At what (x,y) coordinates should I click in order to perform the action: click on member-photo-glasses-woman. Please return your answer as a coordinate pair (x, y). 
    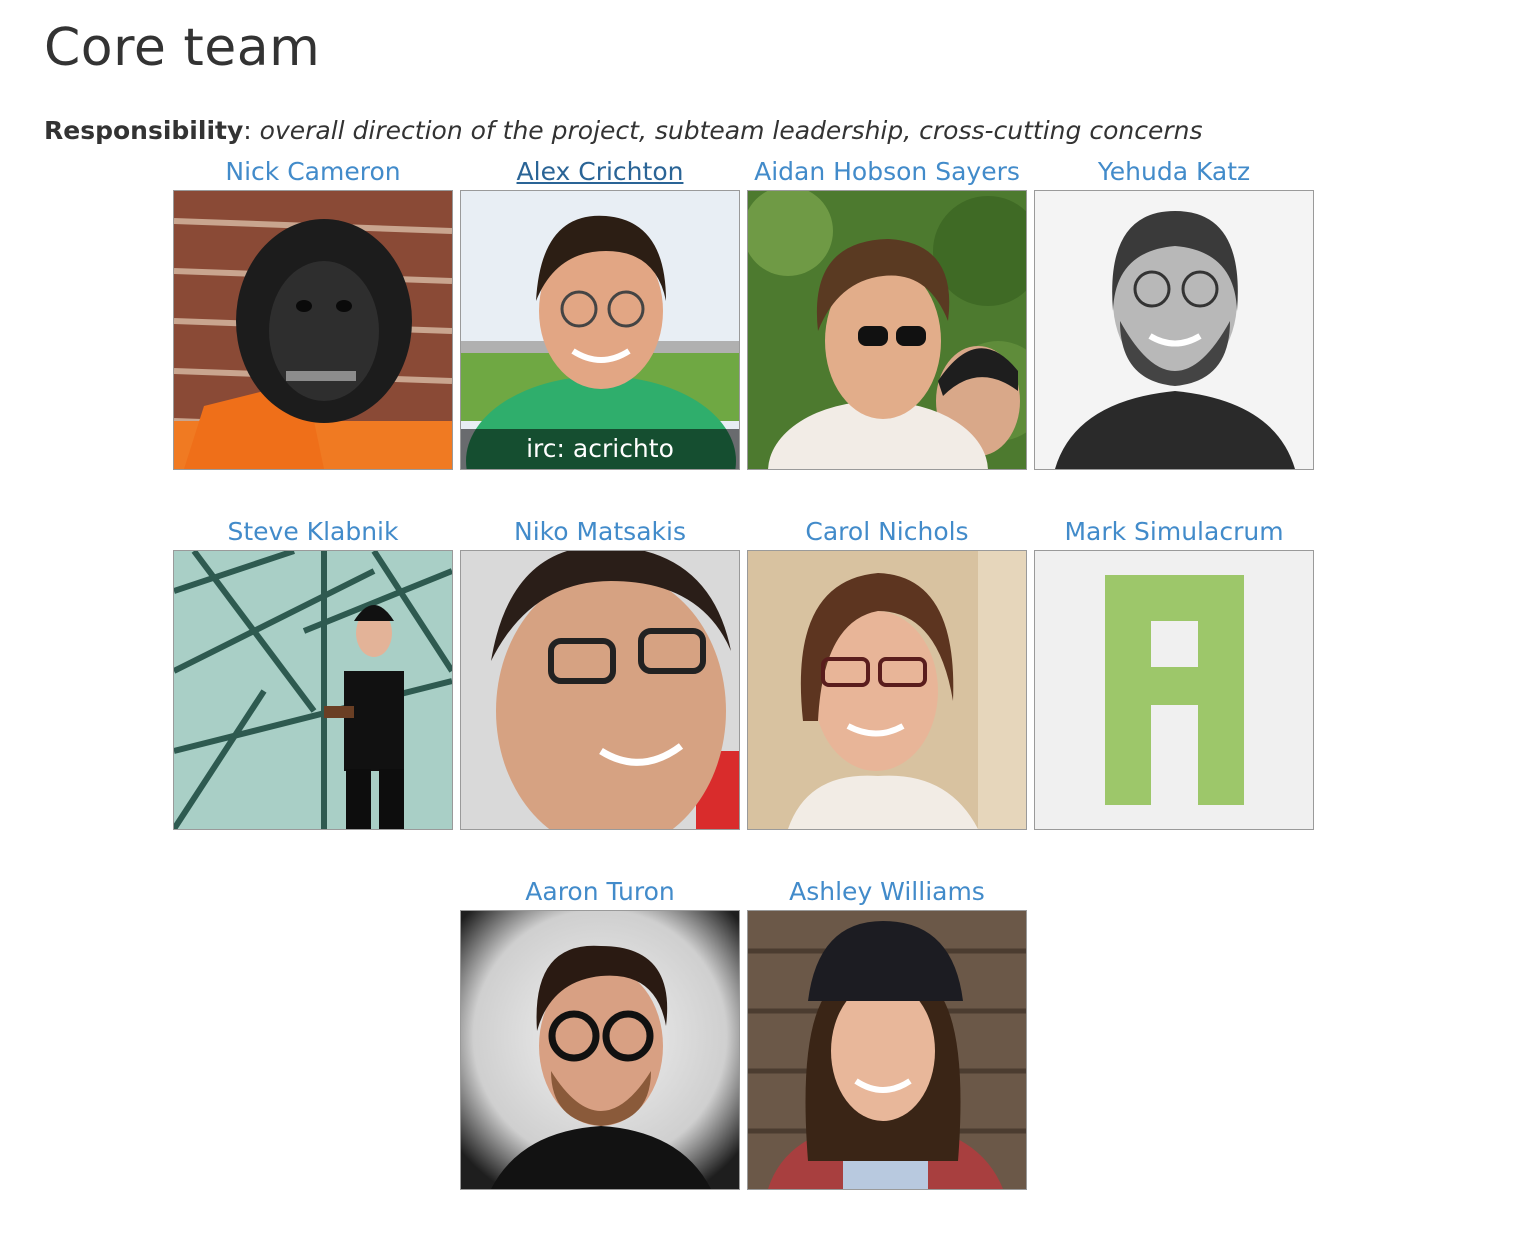
    Looking at the image, I should click on (887, 690).